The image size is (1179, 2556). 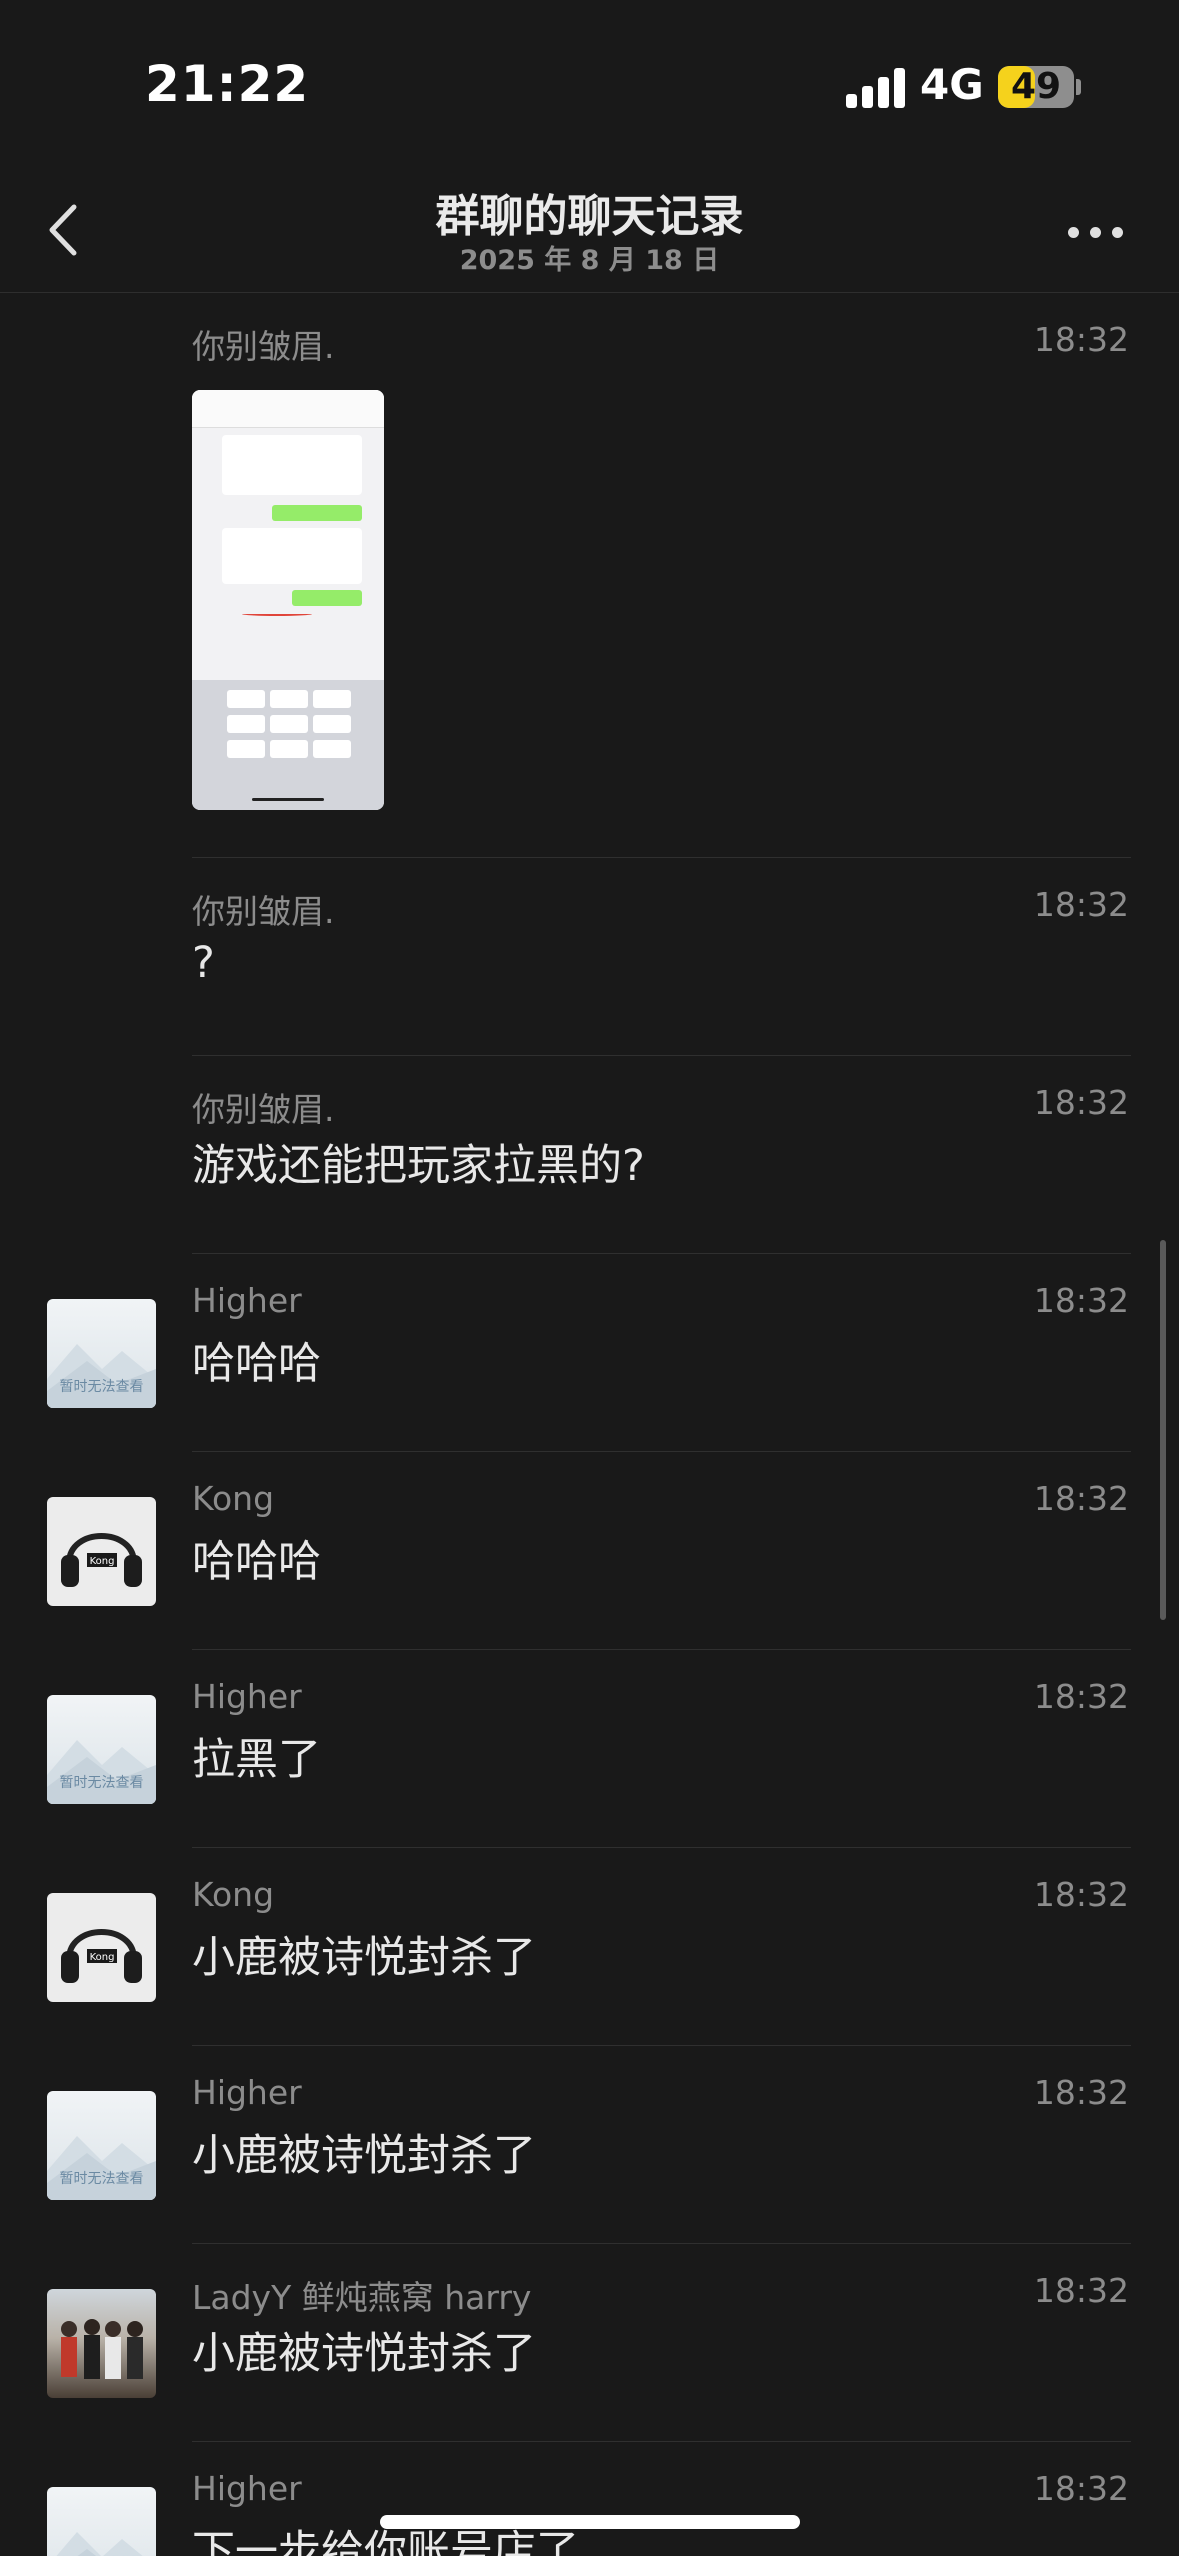 What do you see at coordinates (589, 1749) in the screenshot?
I see `message-row: 暂时无法查看 Higher 18:32 拉黑了` at bounding box center [589, 1749].